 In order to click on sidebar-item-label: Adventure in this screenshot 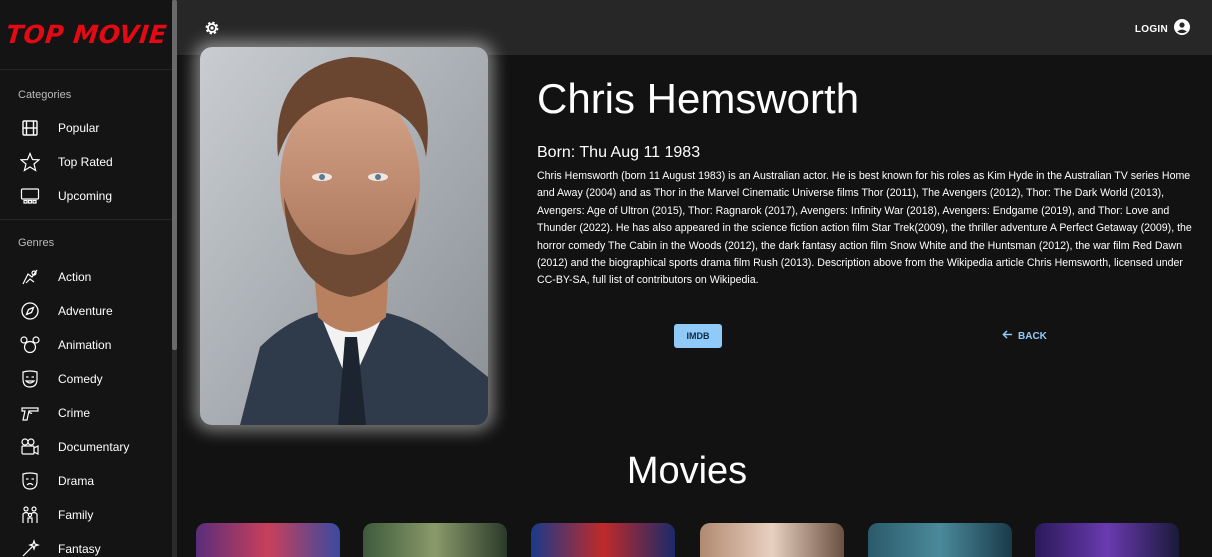, I will do `click(85, 311)`.